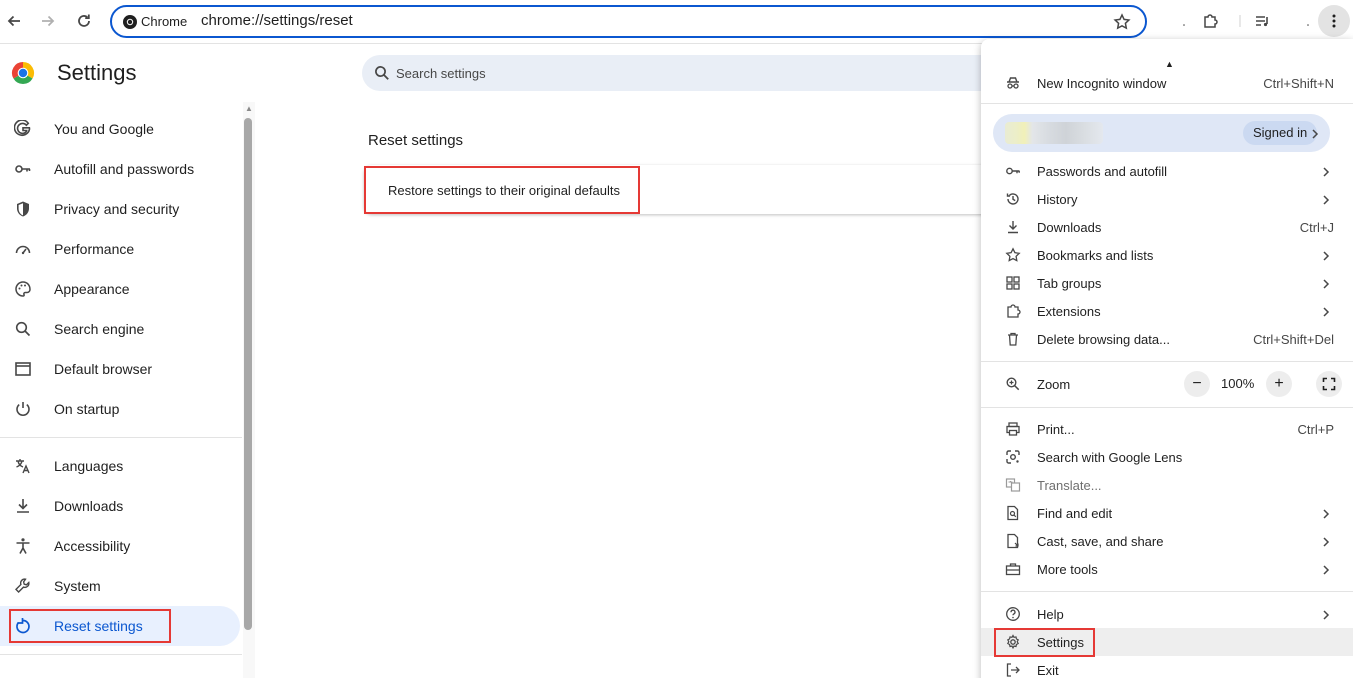 The width and height of the screenshot is (1353, 678). I want to click on sidebar-item-performance: Performance, so click(120, 249).